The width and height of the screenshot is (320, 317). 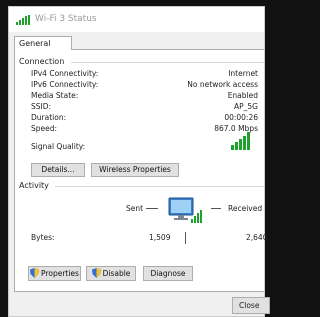 I want to click on info-row: SSID: AP_5G, so click(x=144, y=107).